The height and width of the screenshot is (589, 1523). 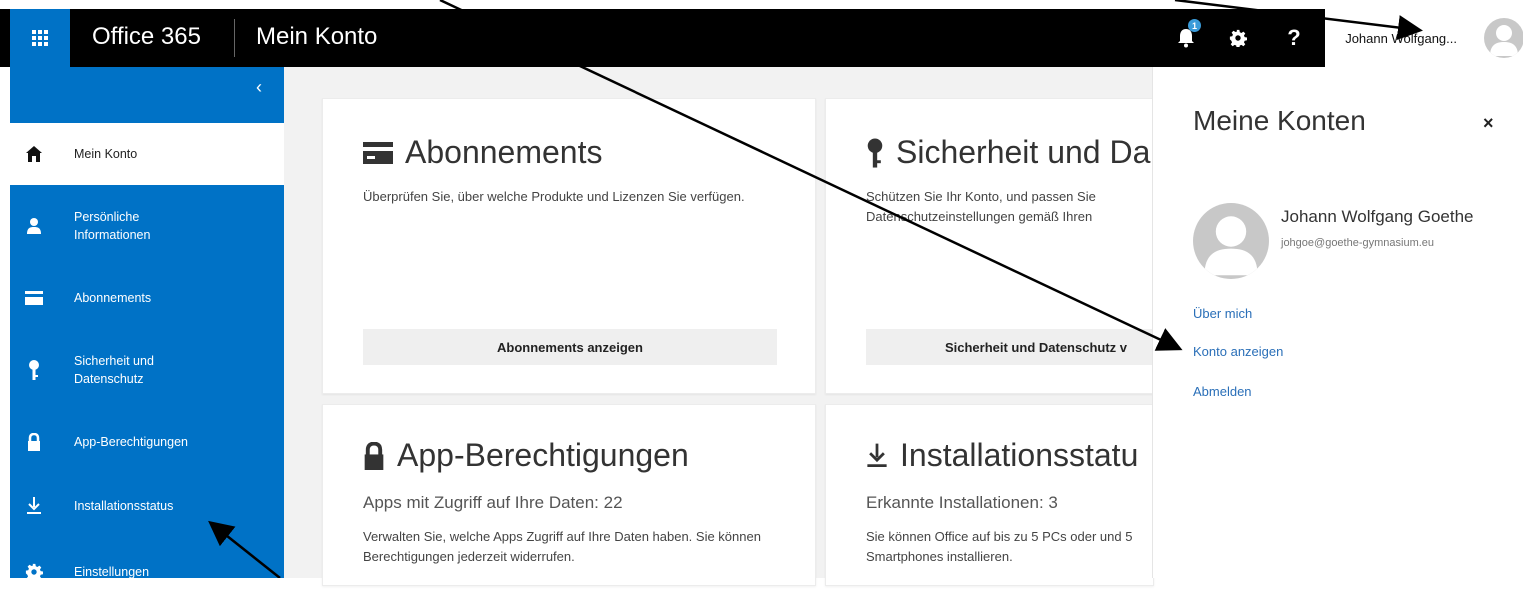 What do you see at coordinates (147, 154) in the screenshot?
I see `nav-item-mein-konto: Mein Konto` at bounding box center [147, 154].